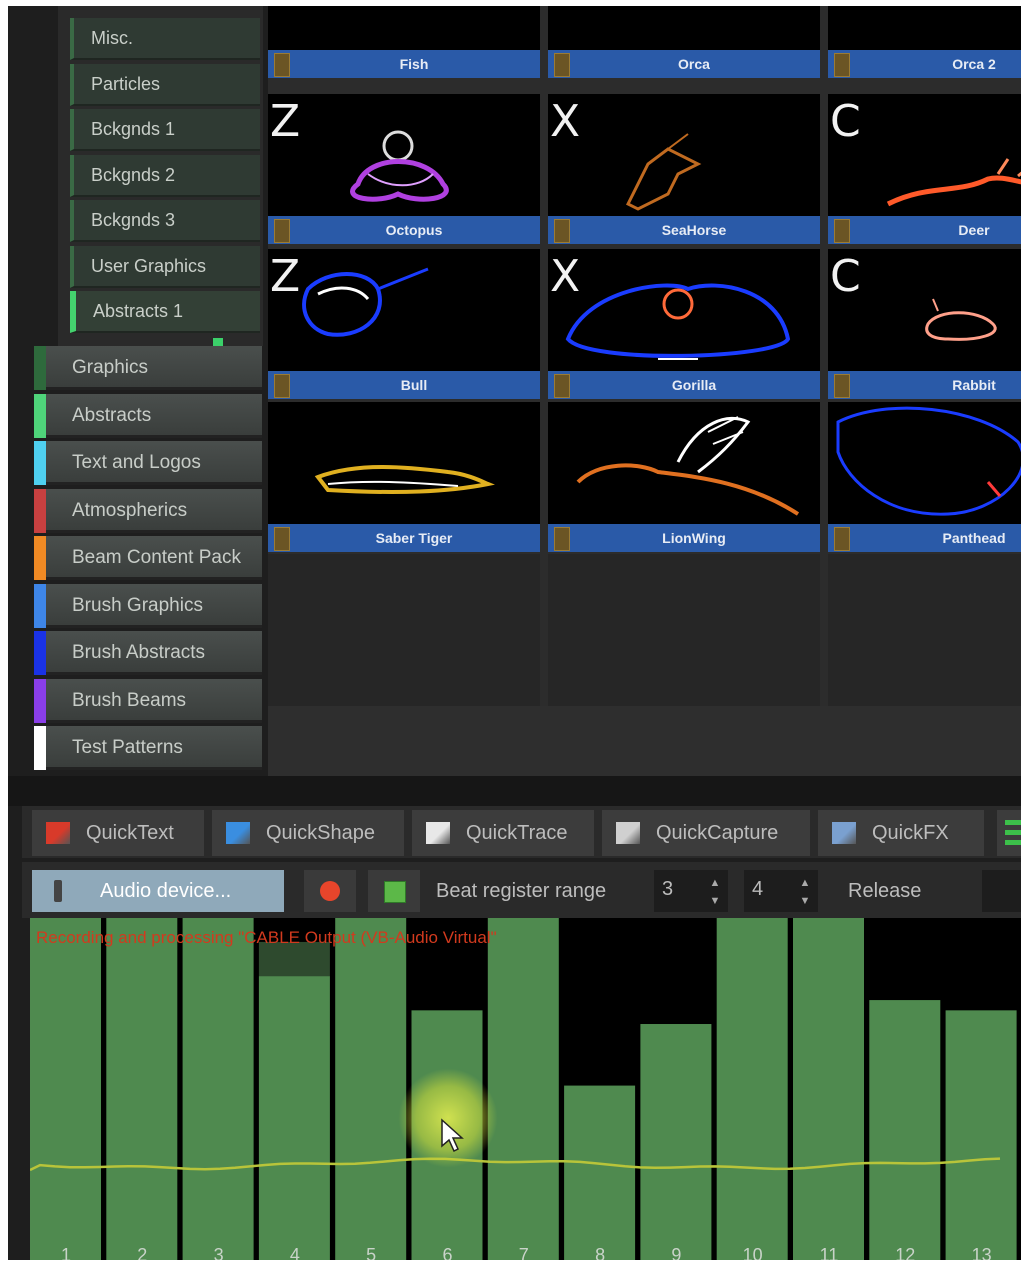 The width and height of the screenshot is (1021, 1264). Describe the element at coordinates (924, 169) in the screenshot. I see `graphic-thumbnail: C Deer` at that location.